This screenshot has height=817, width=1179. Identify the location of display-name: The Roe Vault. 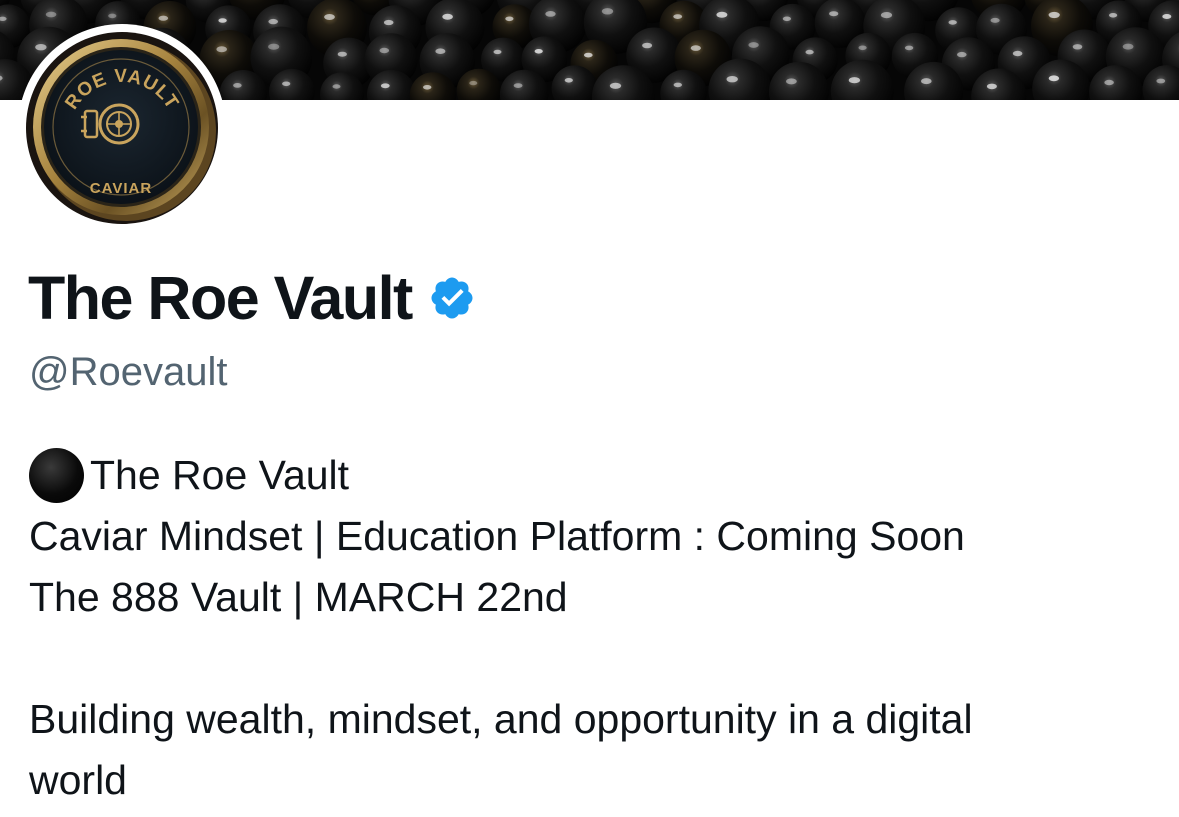
(220, 298).